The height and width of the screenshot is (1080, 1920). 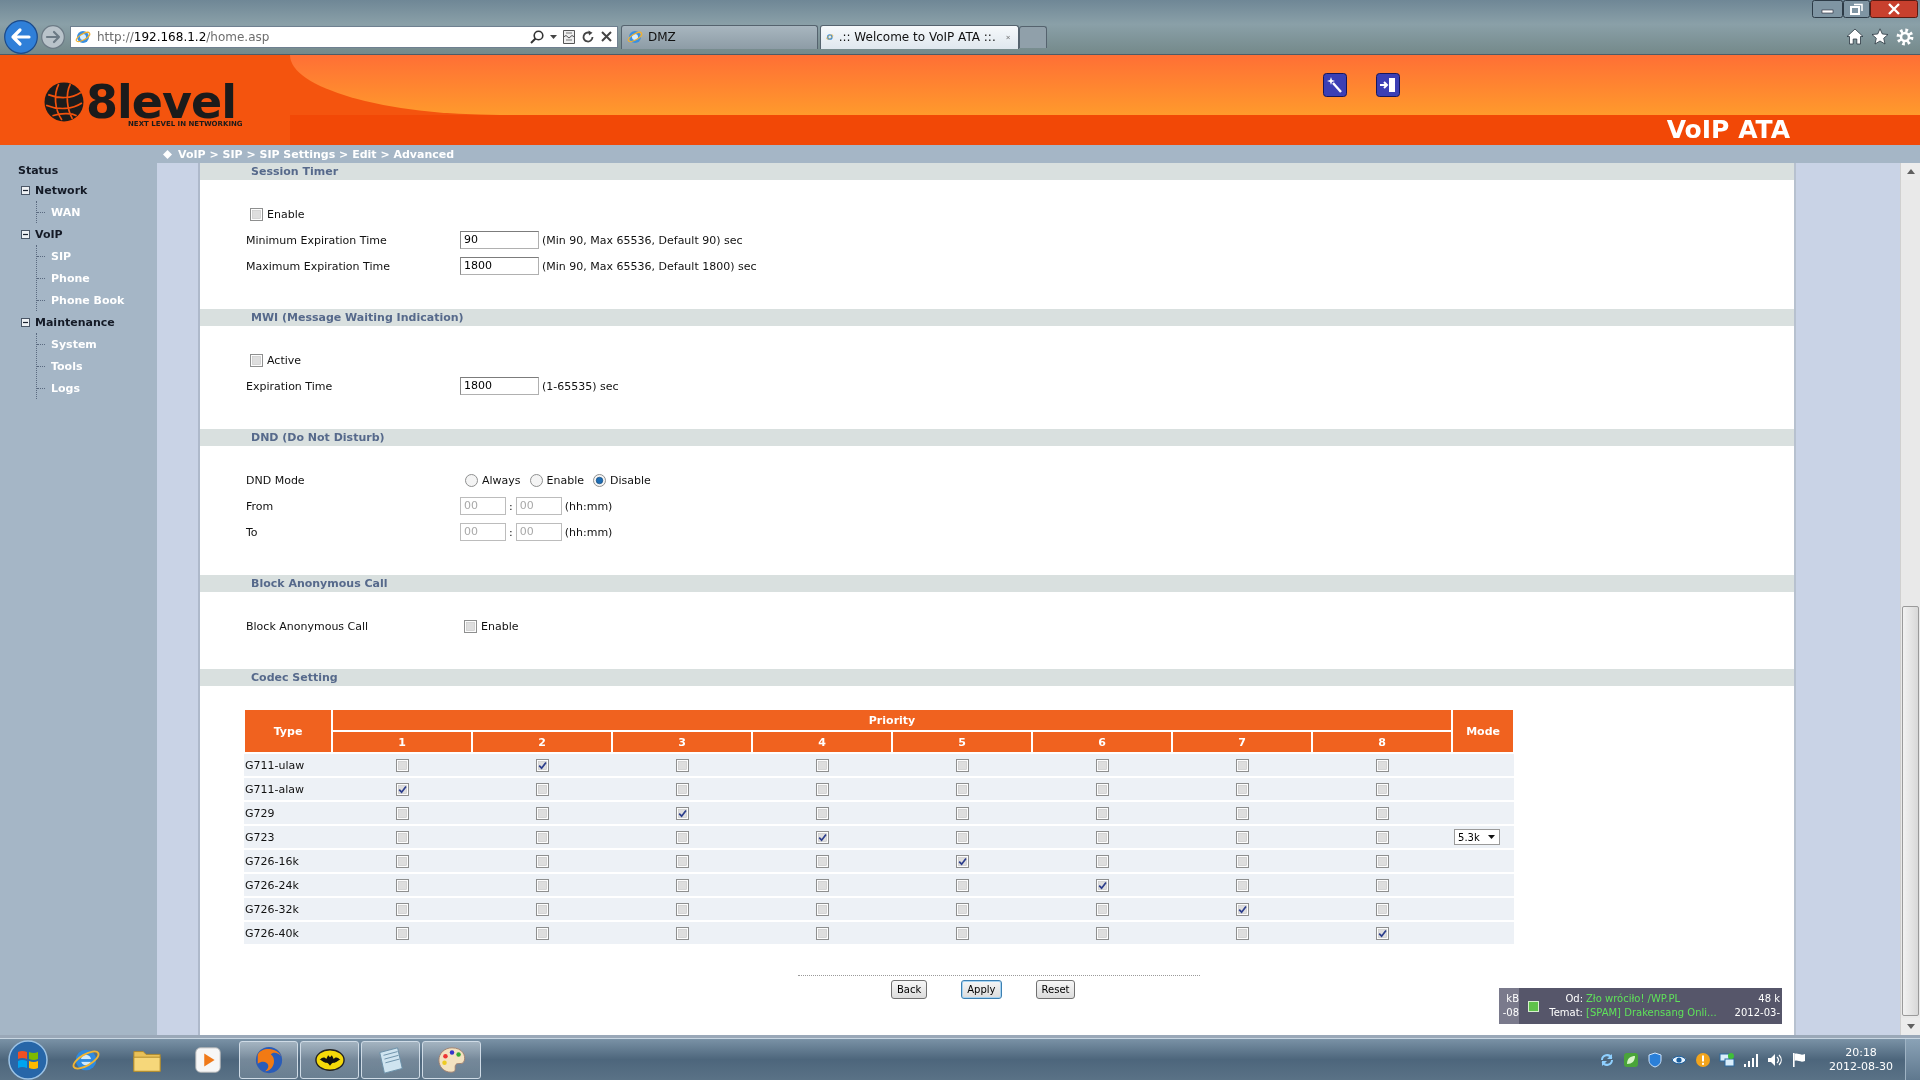 I want to click on arrow-right-icon, so click(x=53, y=36).